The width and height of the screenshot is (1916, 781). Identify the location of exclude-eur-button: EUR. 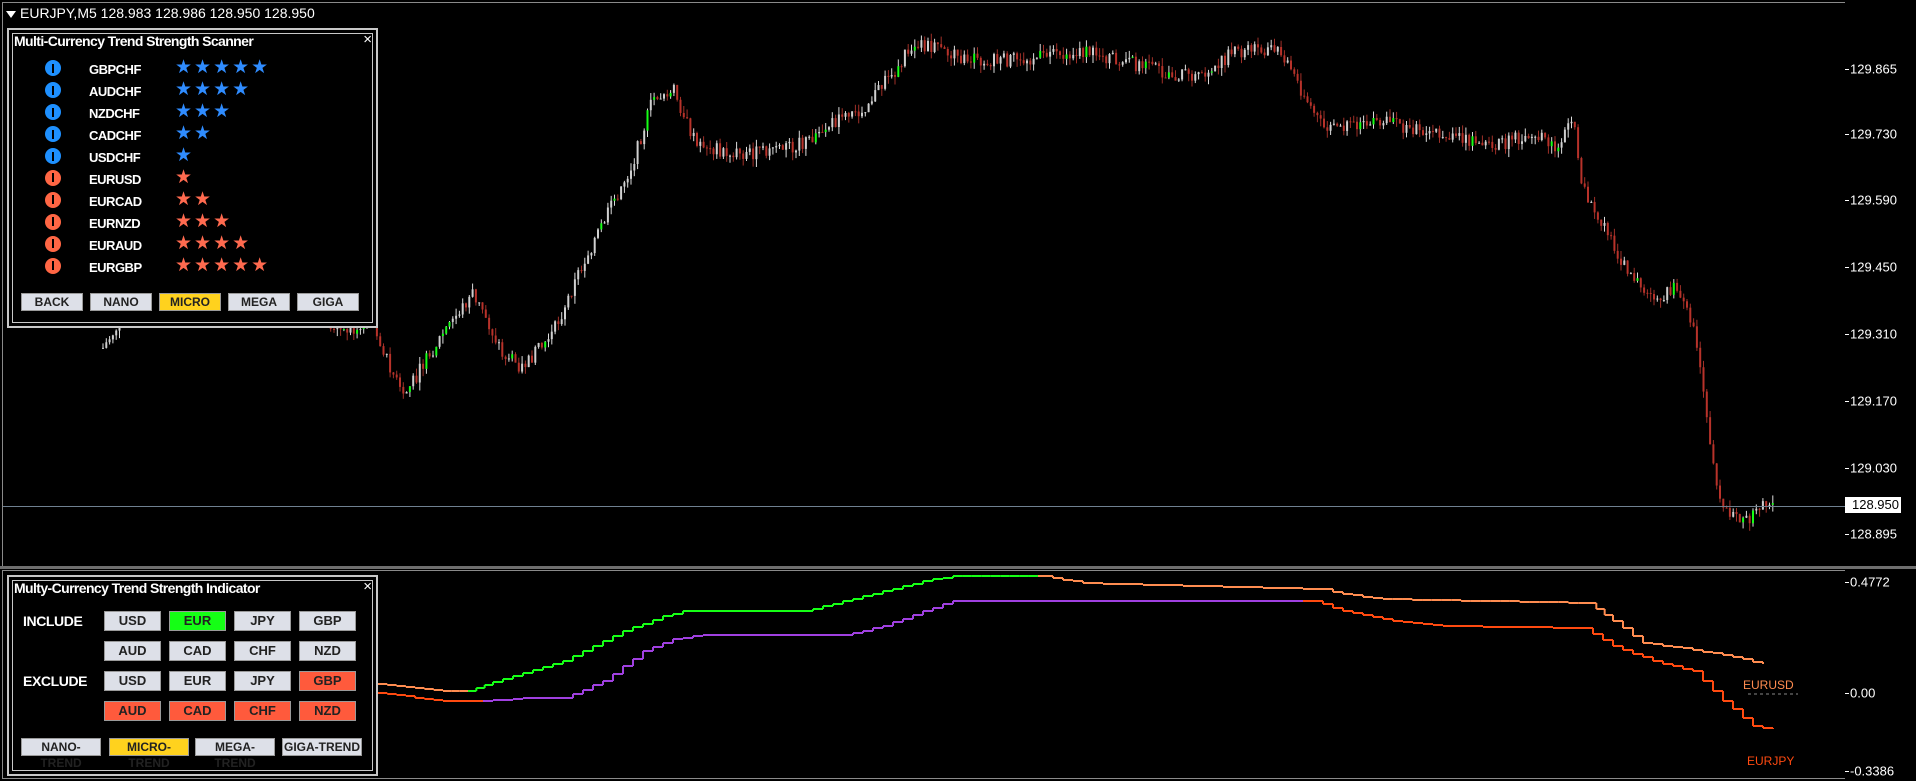
(197, 681).